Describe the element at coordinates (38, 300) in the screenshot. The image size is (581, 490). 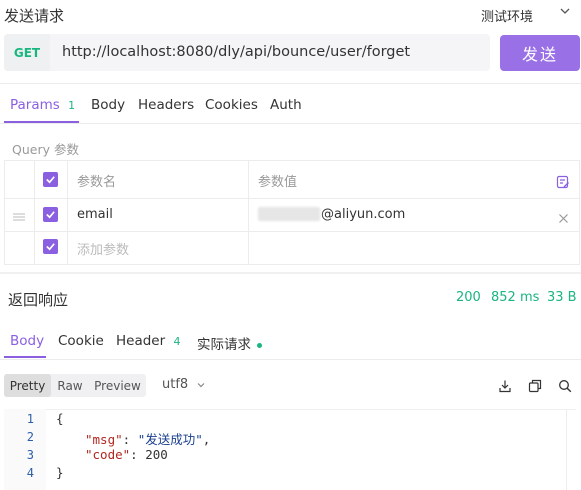
I see `response-title: 返回响应` at that location.